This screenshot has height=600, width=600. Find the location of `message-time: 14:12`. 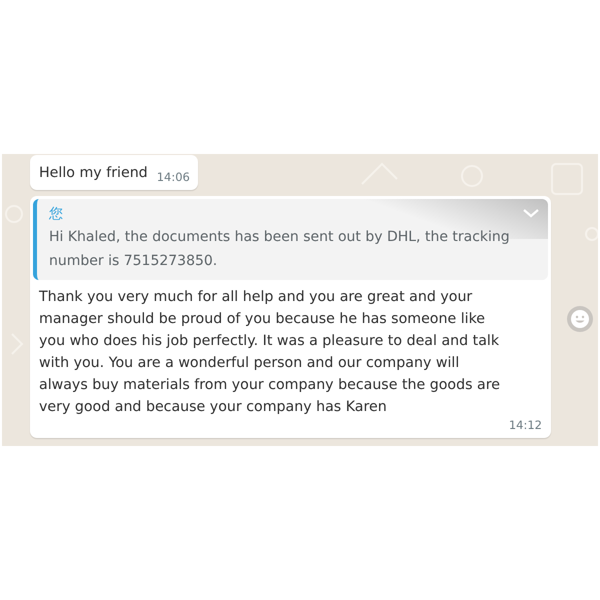

message-time: 14:12 is located at coordinates (525, 425).